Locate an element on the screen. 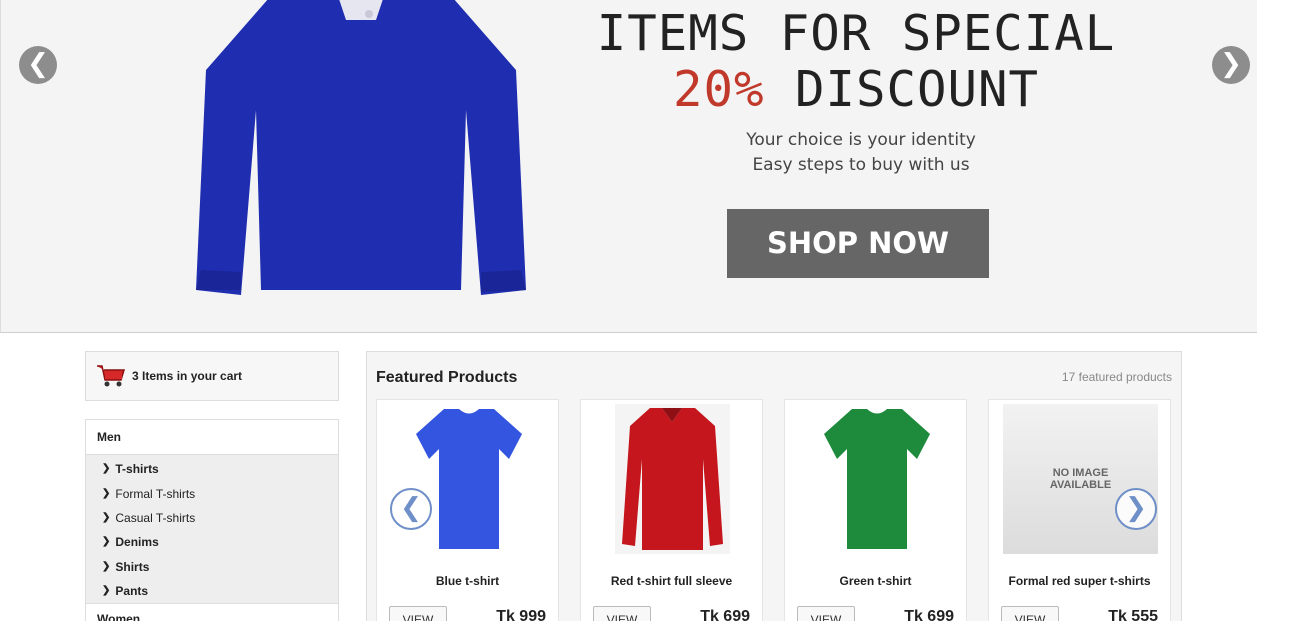 Image resolution: width=1296 pixels, height=621 pixels. subcategory-t-shirts: ❯ T-shirts is located at coordinates (212, 469).